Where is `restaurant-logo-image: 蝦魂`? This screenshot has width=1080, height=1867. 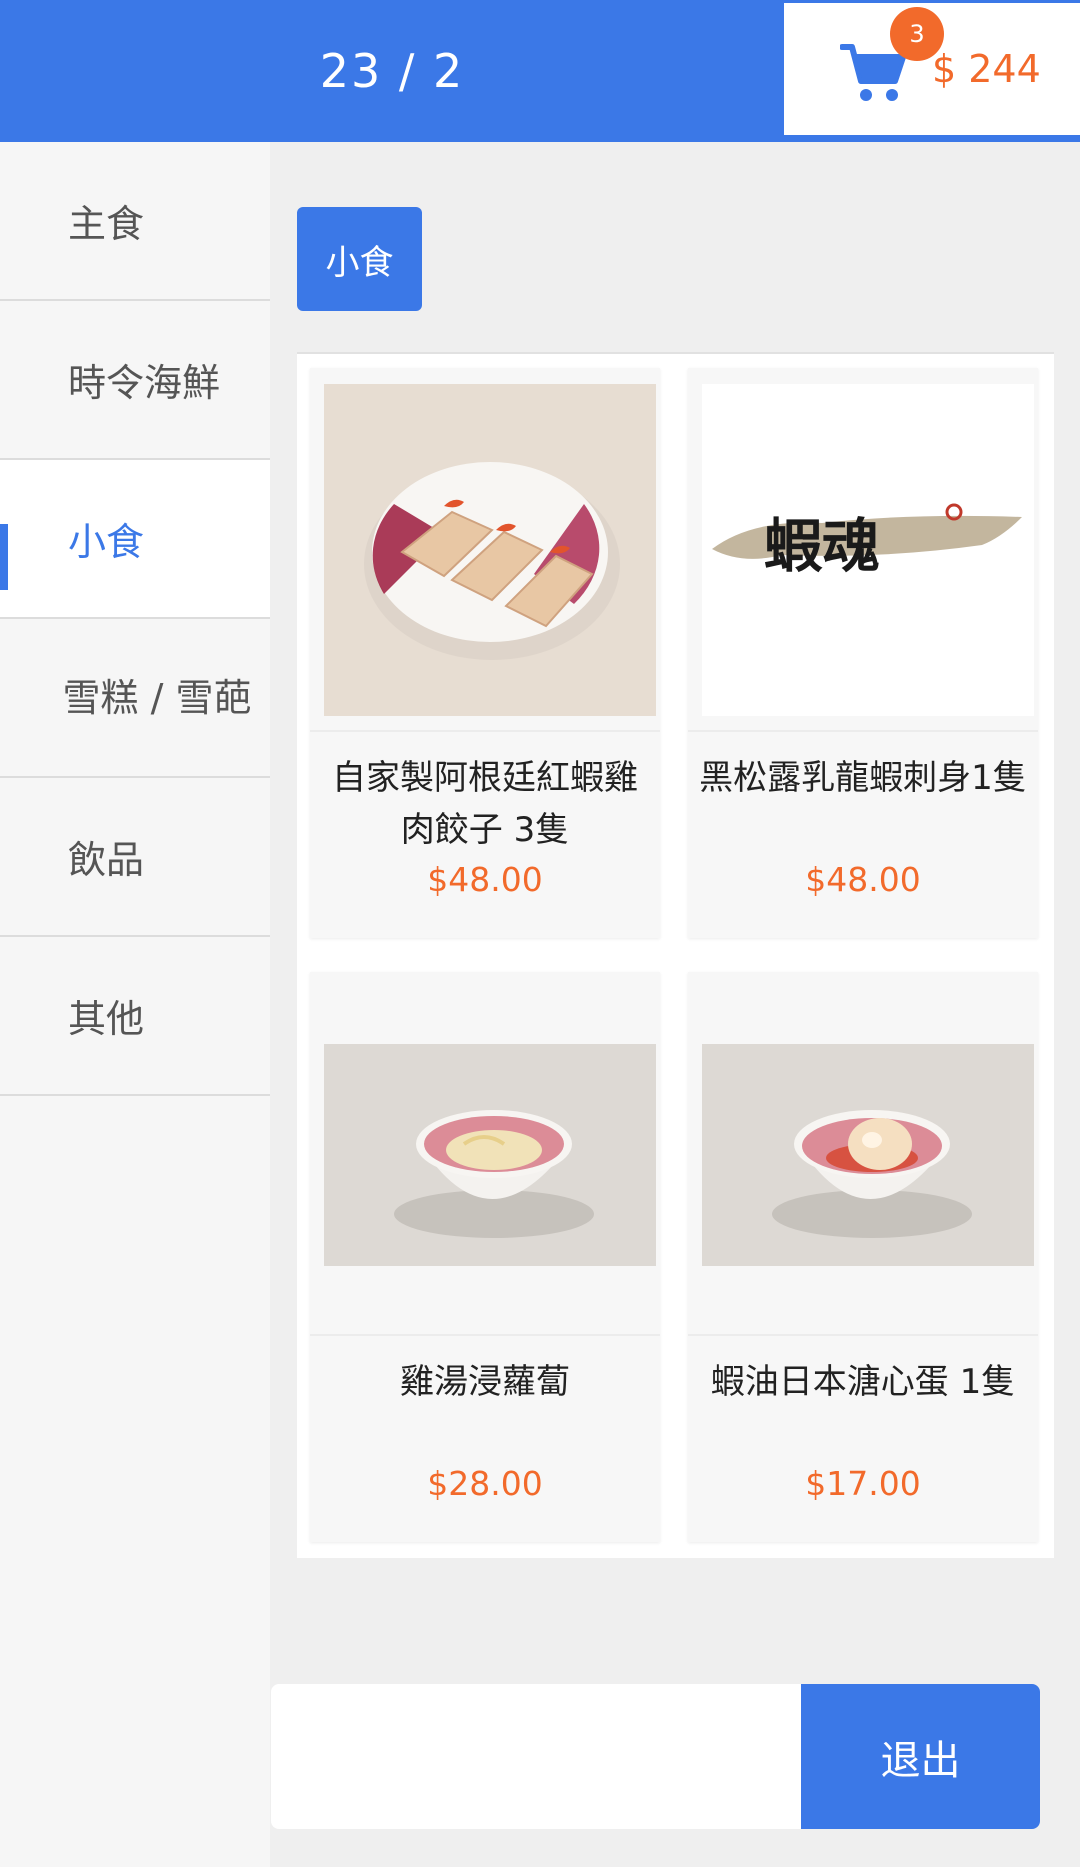
restaurant-logo-image: 蝦魂 is located at coordinates (868, 550).